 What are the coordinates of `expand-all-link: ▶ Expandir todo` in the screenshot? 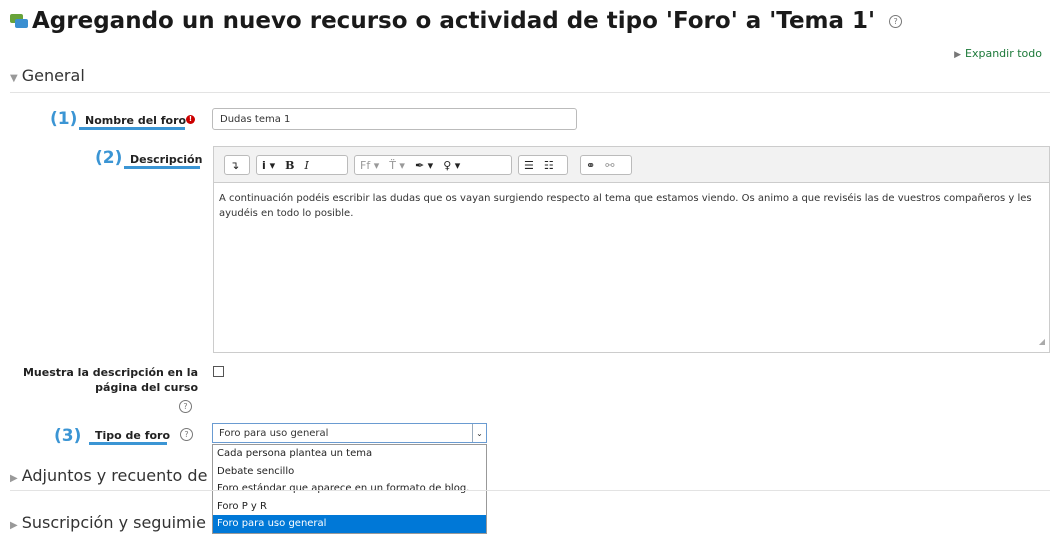 It's located at (998, 53).